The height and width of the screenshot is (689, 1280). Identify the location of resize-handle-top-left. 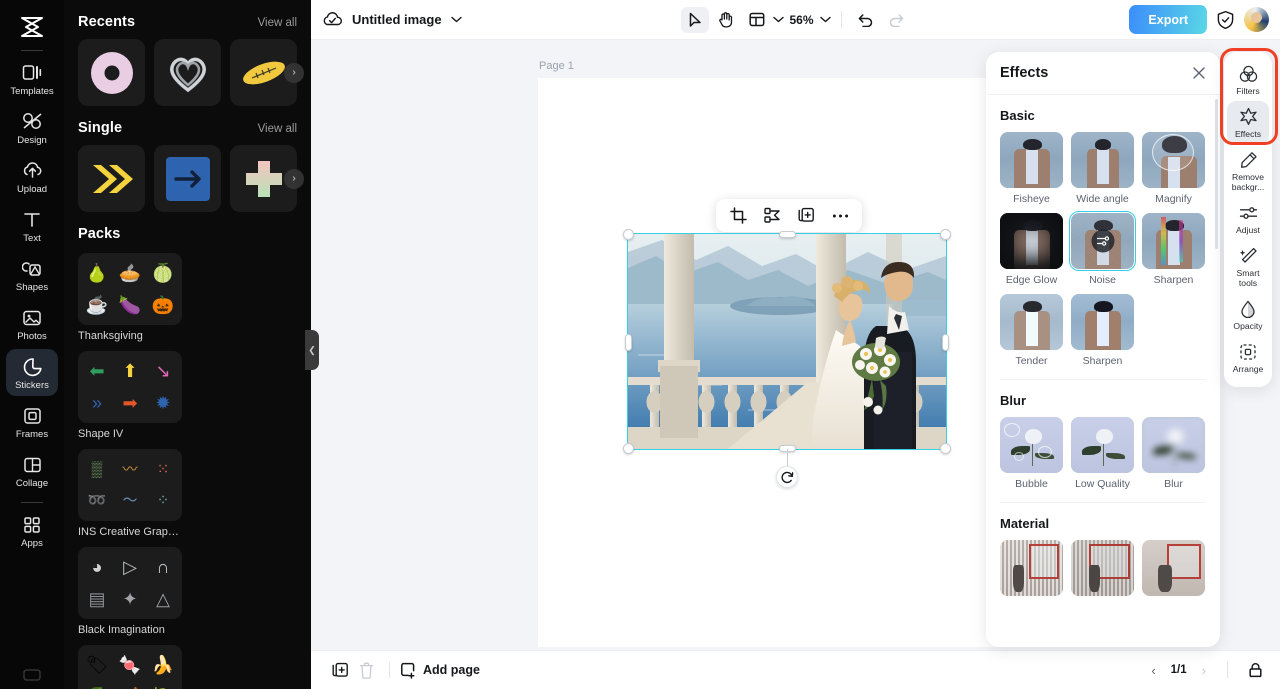
(628, 234).